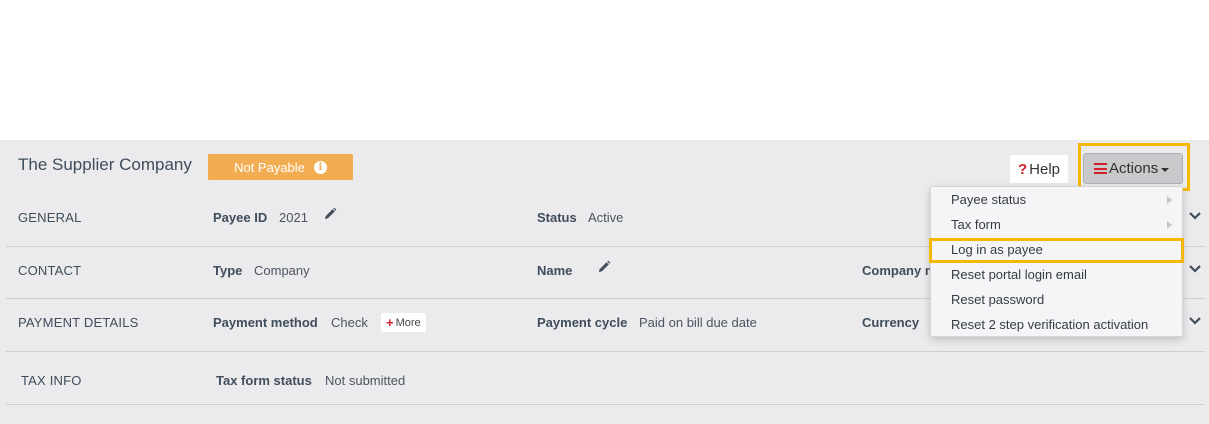 This screenshot has width=1209, height=424. Describe the element at coordinates (269, 167) in the screenshot. I see `status-badge-label: Not Payable` at that location.